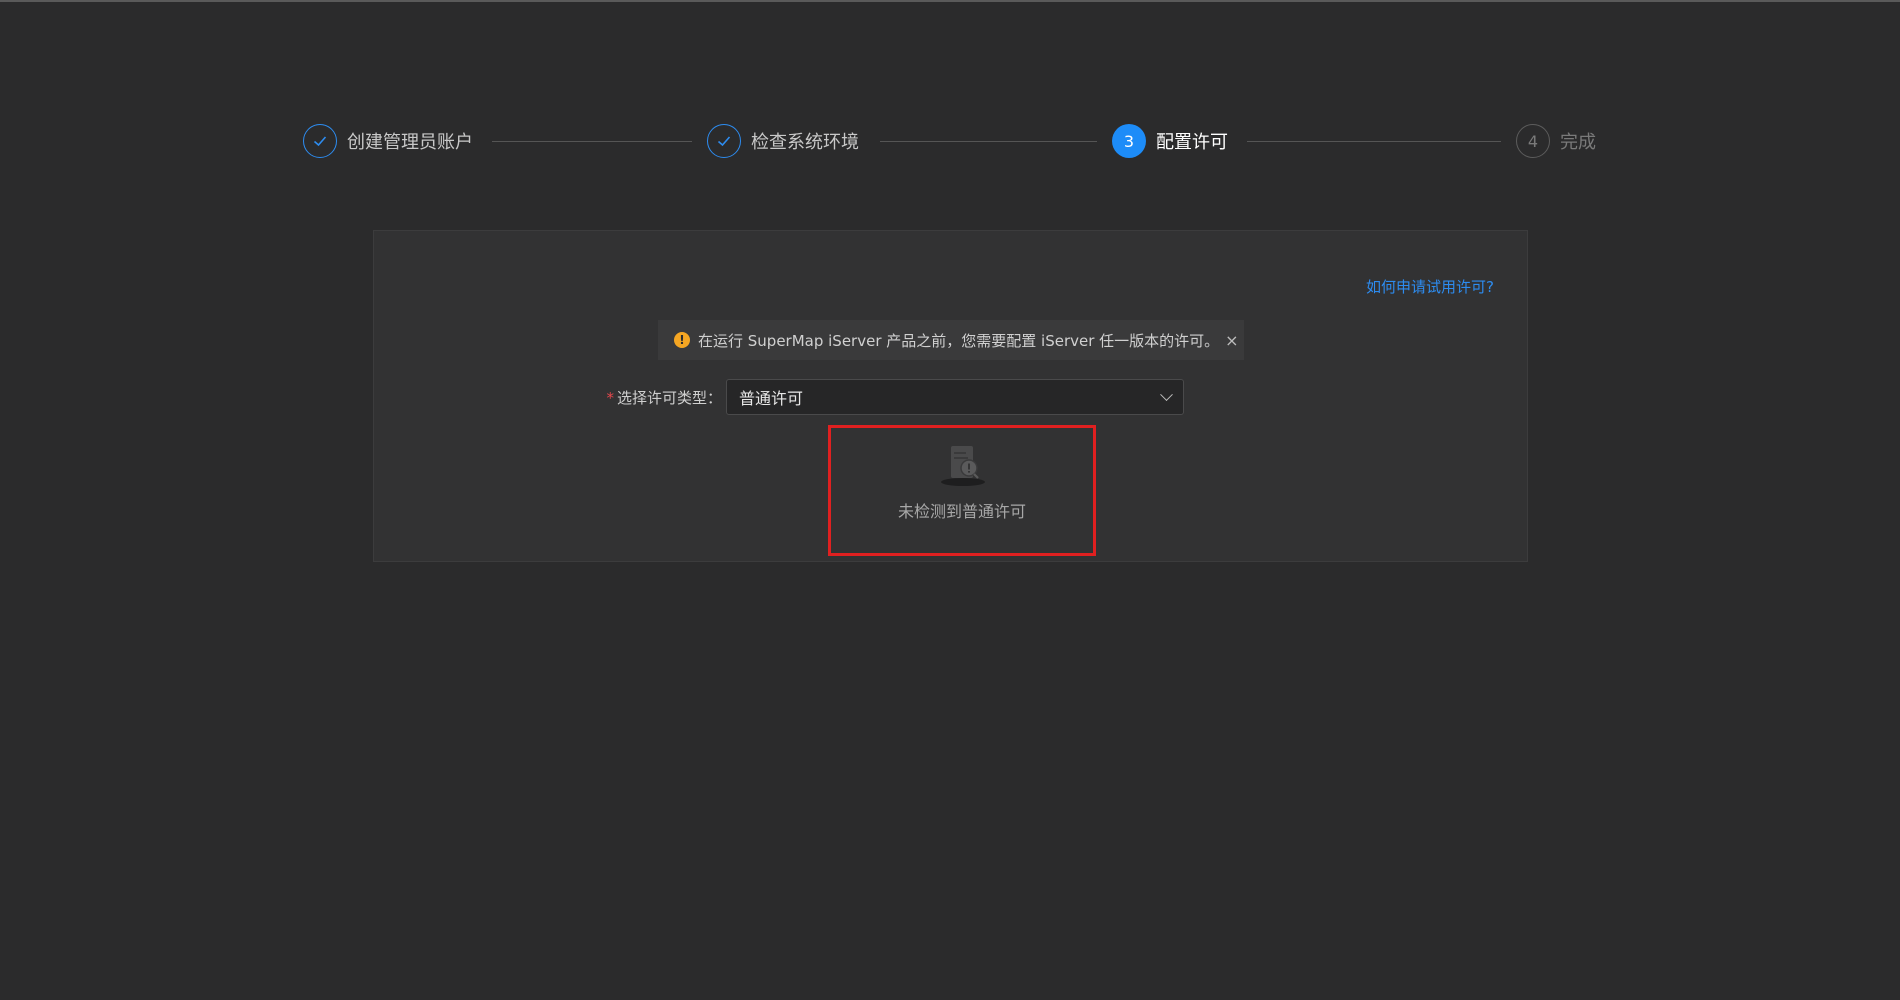  What do you see at coordinates (682, 340) in the screenshot?
I see `warning-icon: !` at bounding box center [682, 340].